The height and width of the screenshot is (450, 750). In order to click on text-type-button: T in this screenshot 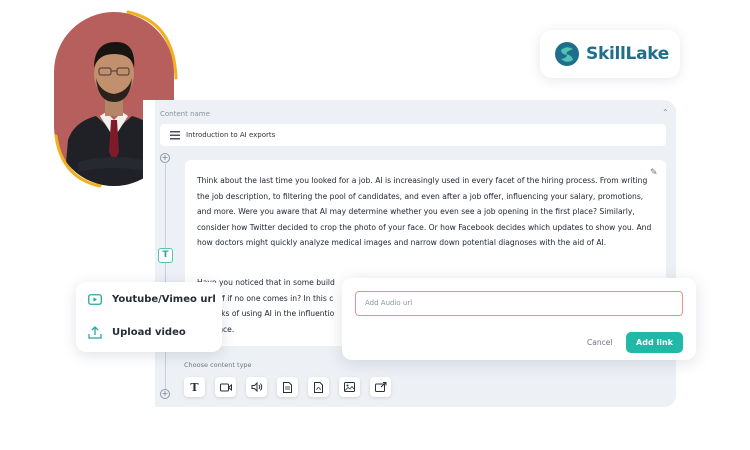, I will do `click(194, 387)`.